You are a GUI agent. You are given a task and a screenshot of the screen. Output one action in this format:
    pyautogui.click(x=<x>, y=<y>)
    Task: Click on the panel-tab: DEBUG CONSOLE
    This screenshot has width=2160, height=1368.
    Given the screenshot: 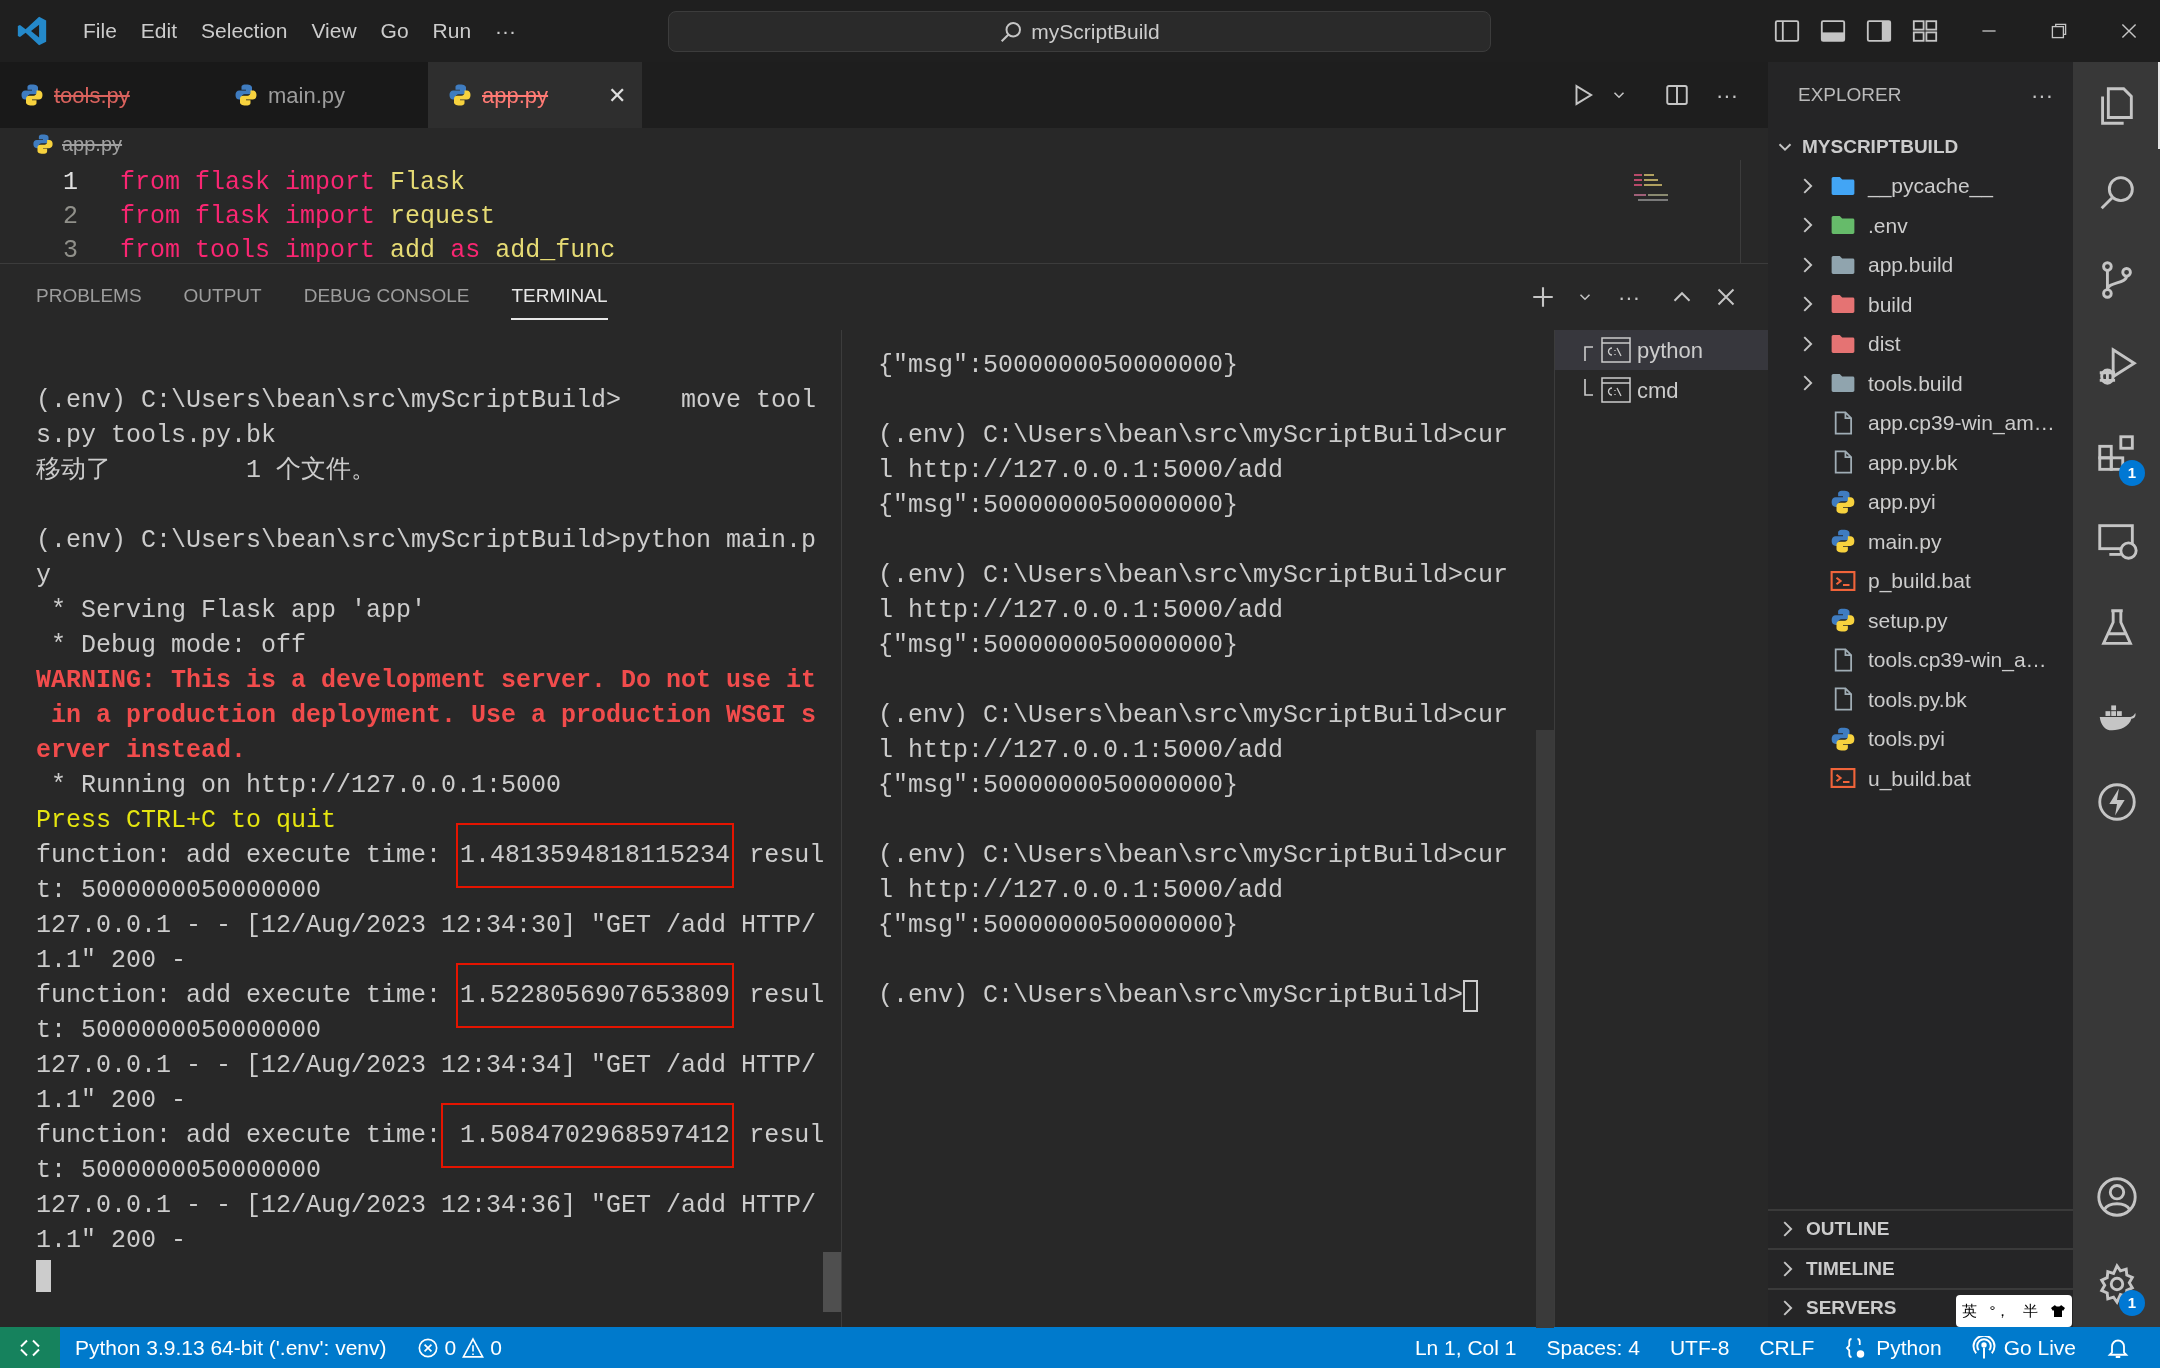 What is the action you would take?
    pyautogui.click(x=386, y=297)
    